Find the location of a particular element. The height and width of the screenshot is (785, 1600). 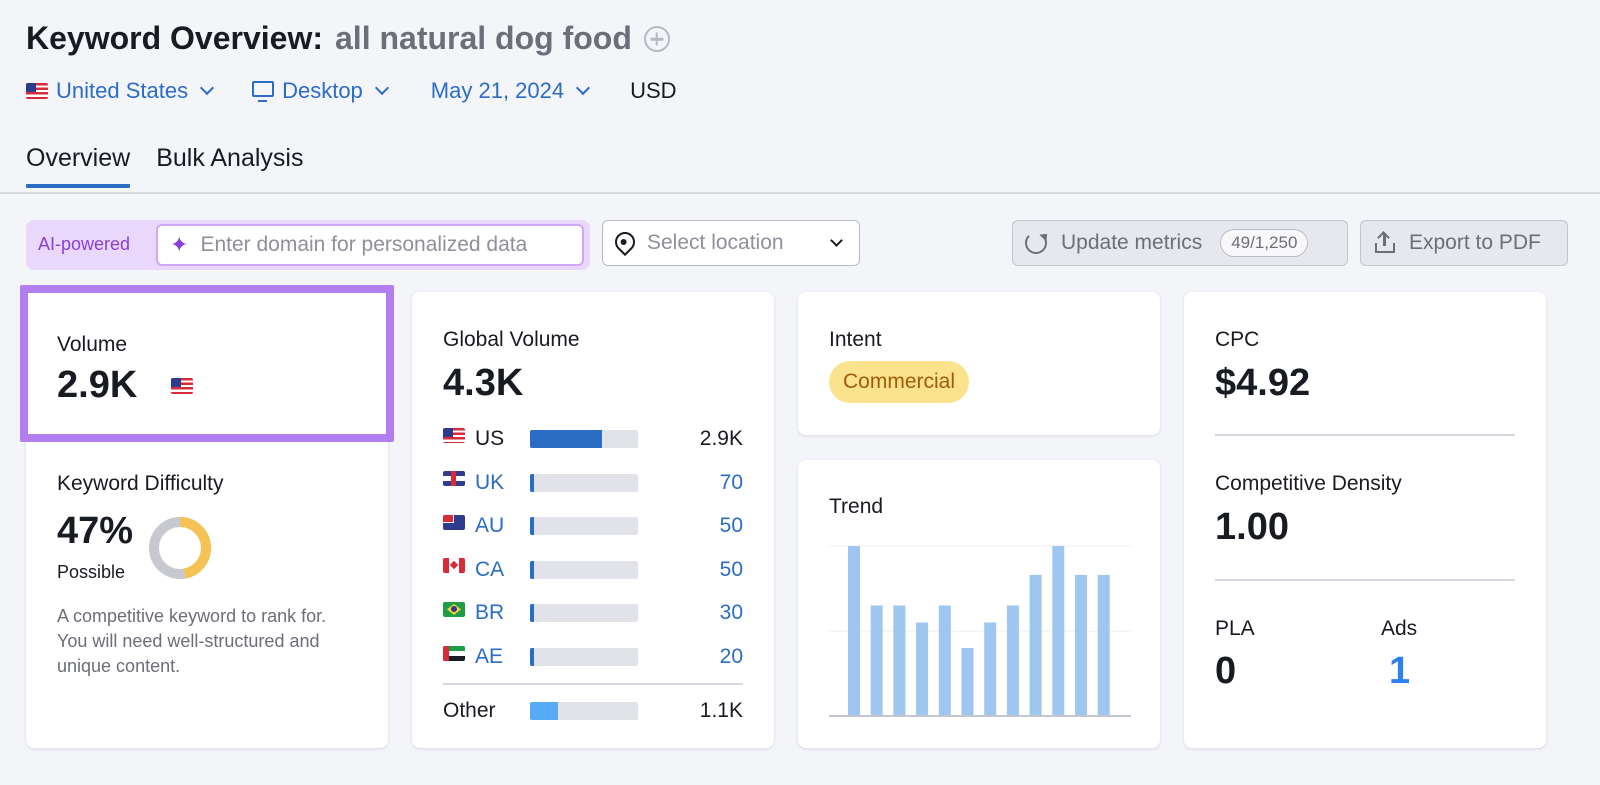

br-flag-icon is located at coordinates (454, 609).